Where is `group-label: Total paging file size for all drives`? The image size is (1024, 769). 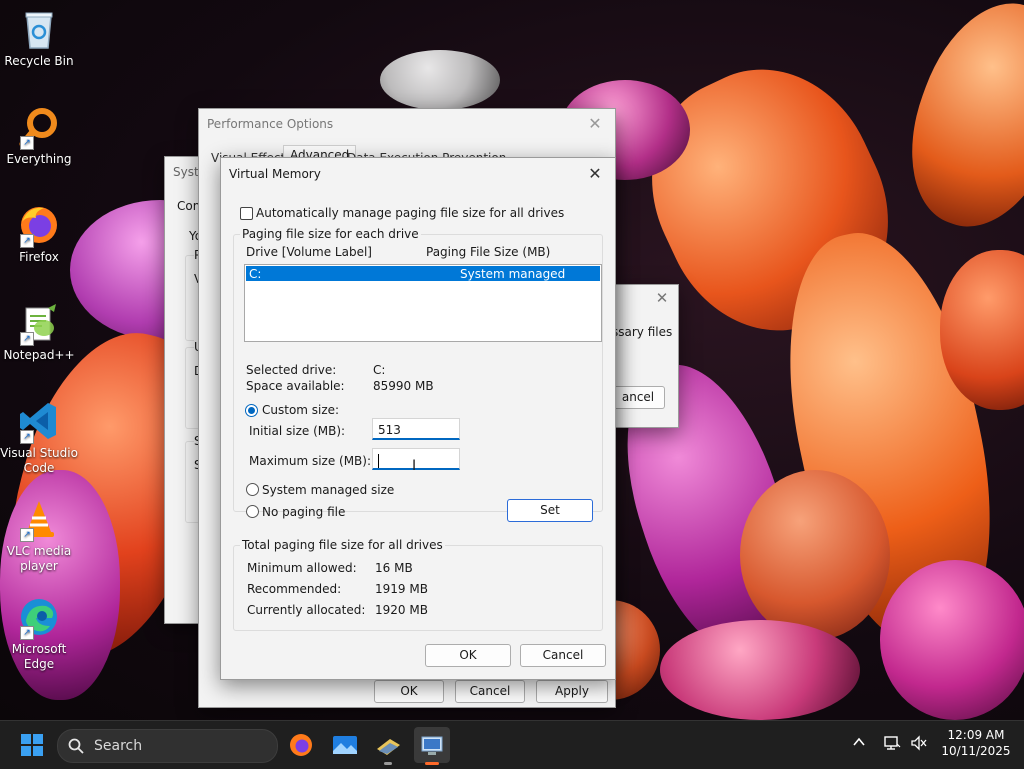 group-label: Total paging file size for all drives is located at coordinates (342, 545).